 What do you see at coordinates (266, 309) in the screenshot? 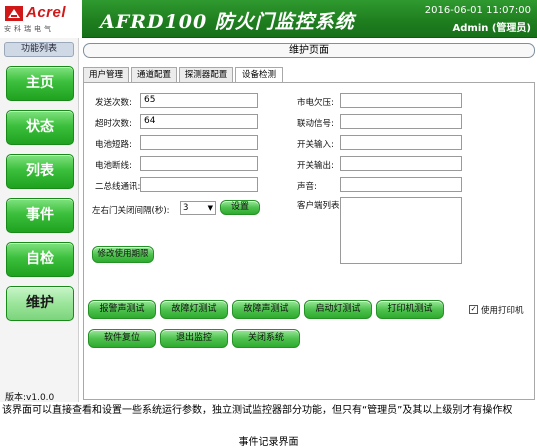
I see `fault-sound-test-button: 故障声测试` at bounding box center [266, 309].